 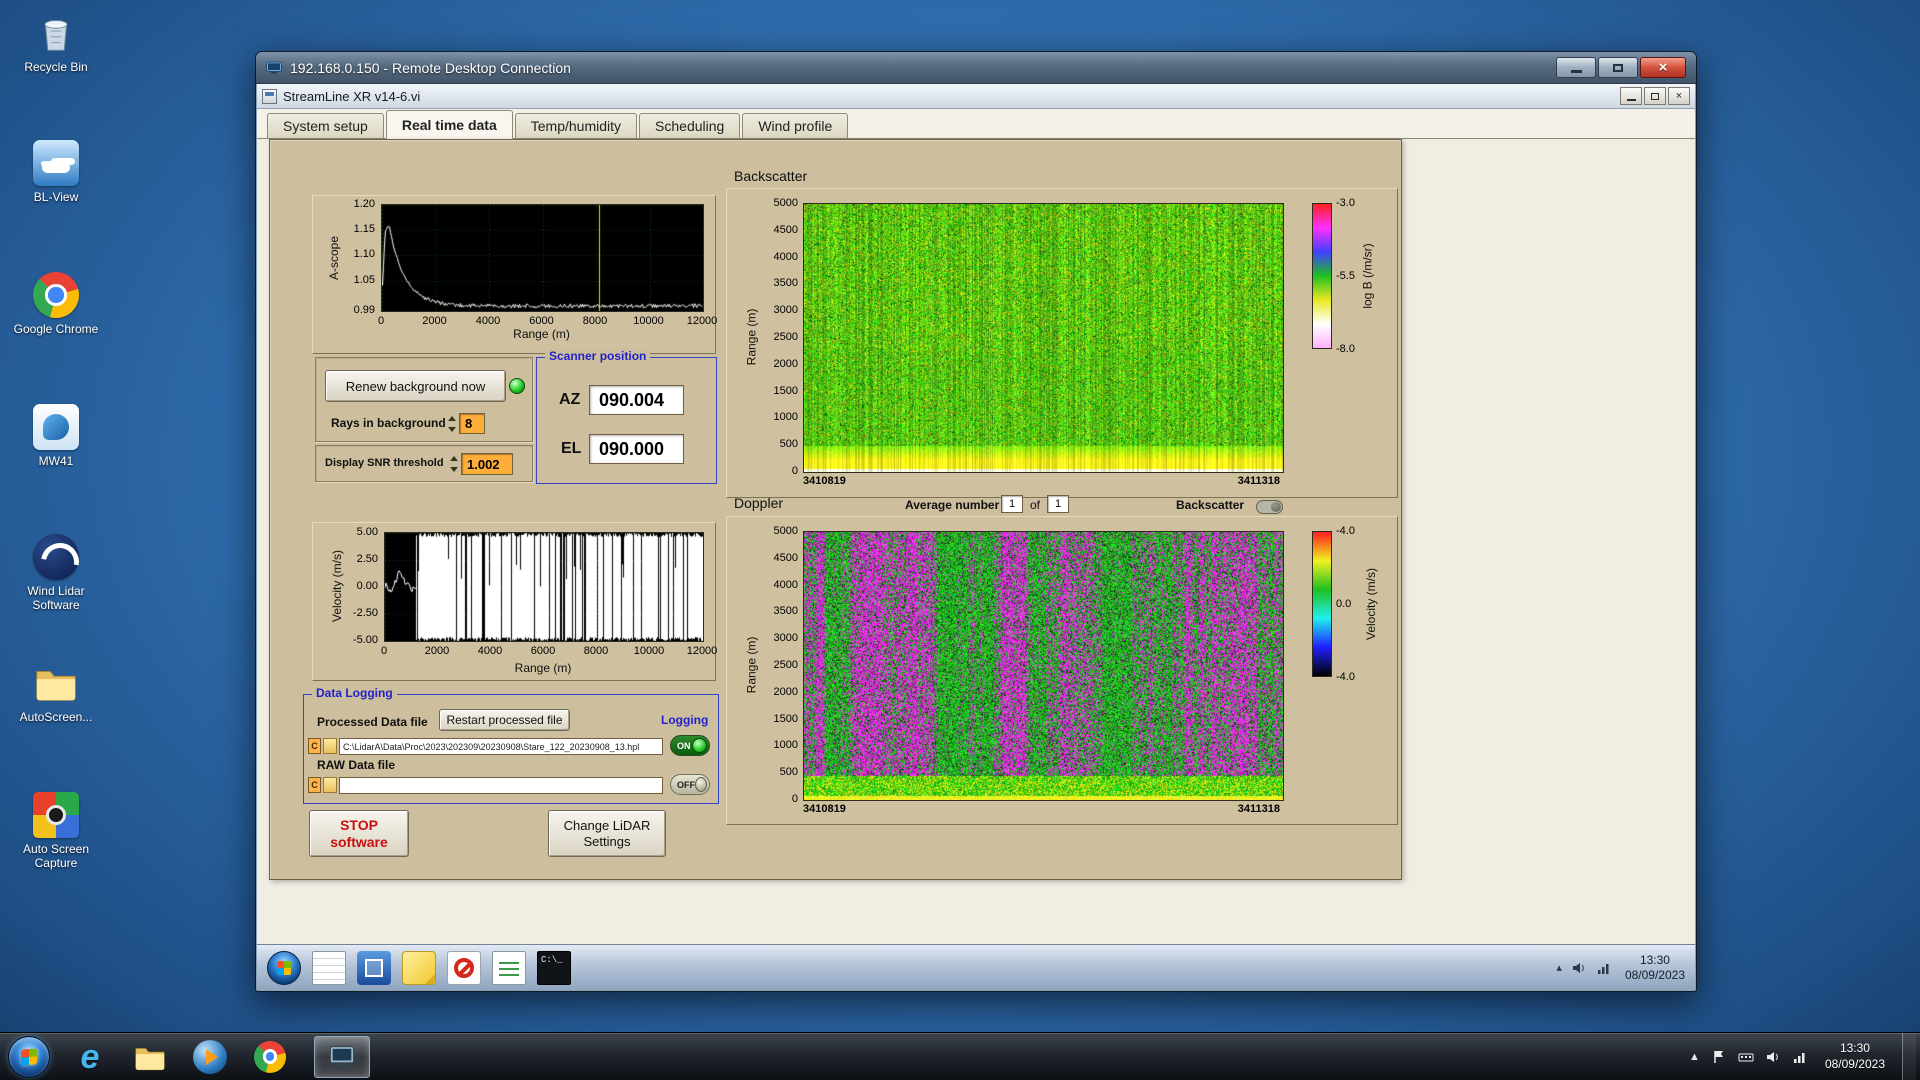 What do you see at coordinates (1559, 967) in the screenshot?
I see `remote-tray-expand-icon: ▴` at bounding box center [1559, 967].